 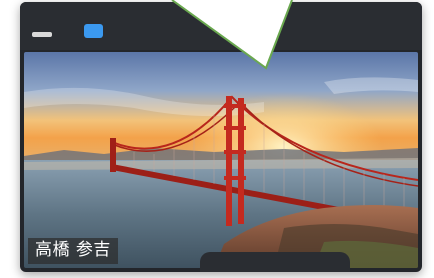 I want to click on screen-share-icon, so click(x=93, y=31).